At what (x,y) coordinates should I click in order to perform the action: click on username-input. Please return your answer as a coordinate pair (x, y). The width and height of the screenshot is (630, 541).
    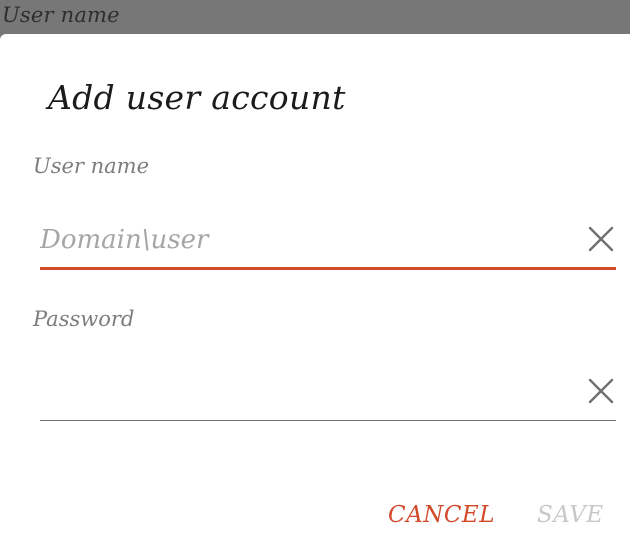
    Looking at the image, I should click on (307, 240).